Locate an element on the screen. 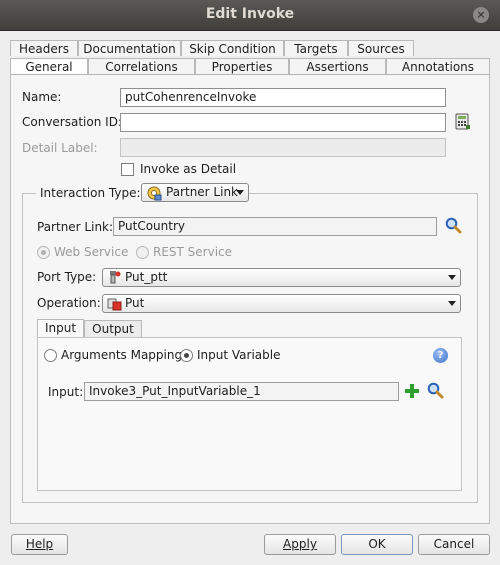  title-bar: Edit Invoke × is located at coordinates (250, 15).